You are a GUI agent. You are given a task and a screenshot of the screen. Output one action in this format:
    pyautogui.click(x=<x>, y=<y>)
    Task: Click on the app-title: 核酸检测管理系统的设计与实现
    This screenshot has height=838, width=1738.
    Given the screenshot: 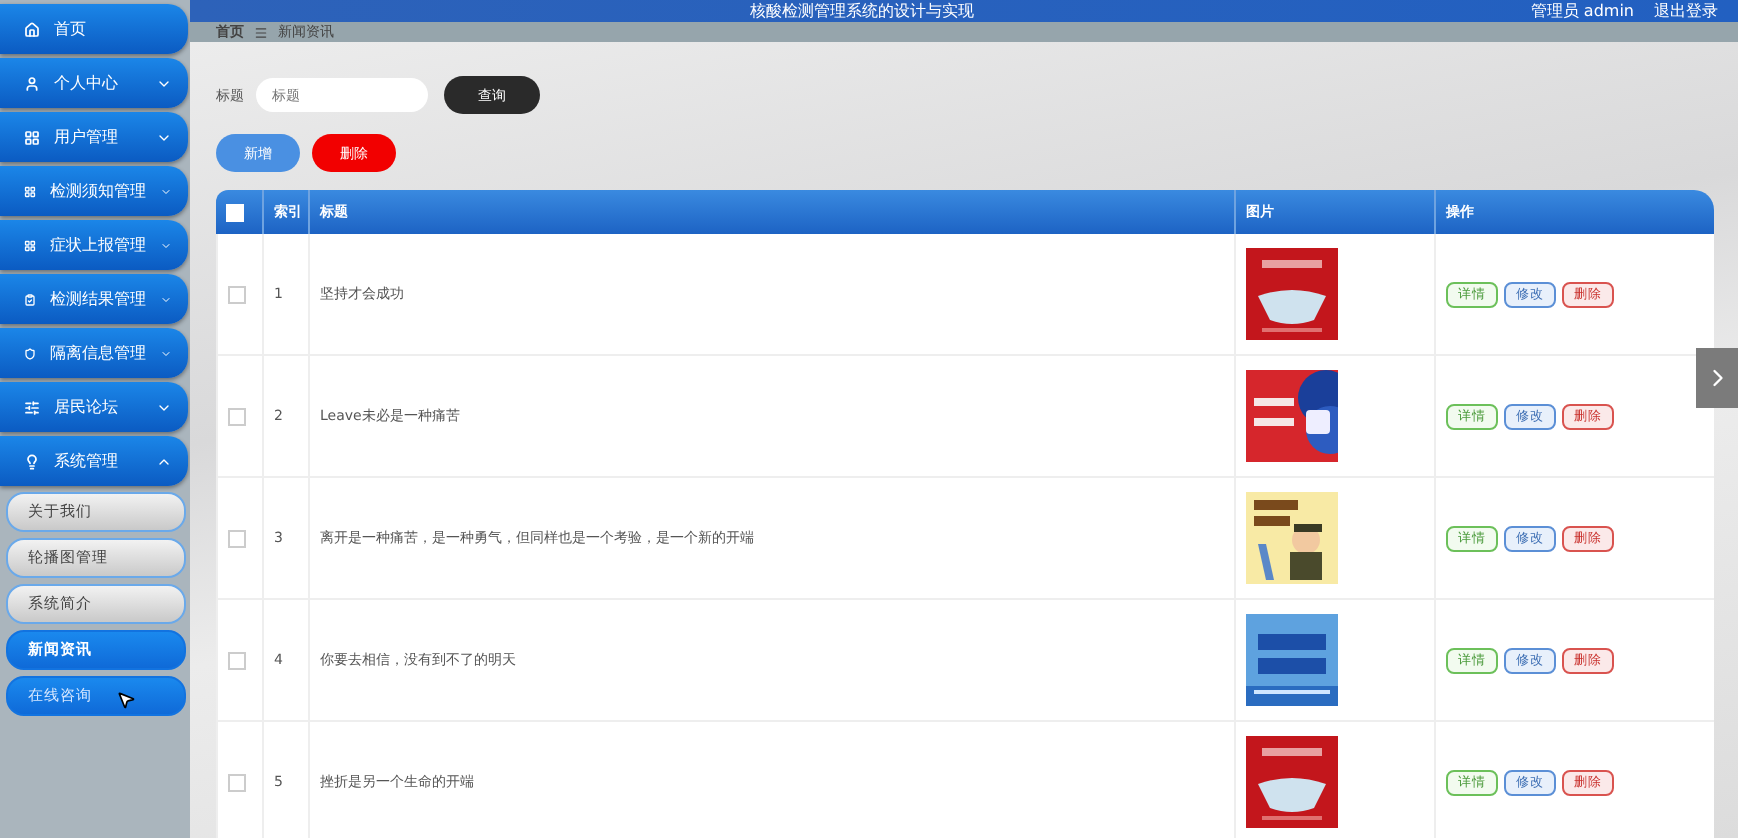 What is the action you would take?
    pyautogui.click(x=863, y=11)
    